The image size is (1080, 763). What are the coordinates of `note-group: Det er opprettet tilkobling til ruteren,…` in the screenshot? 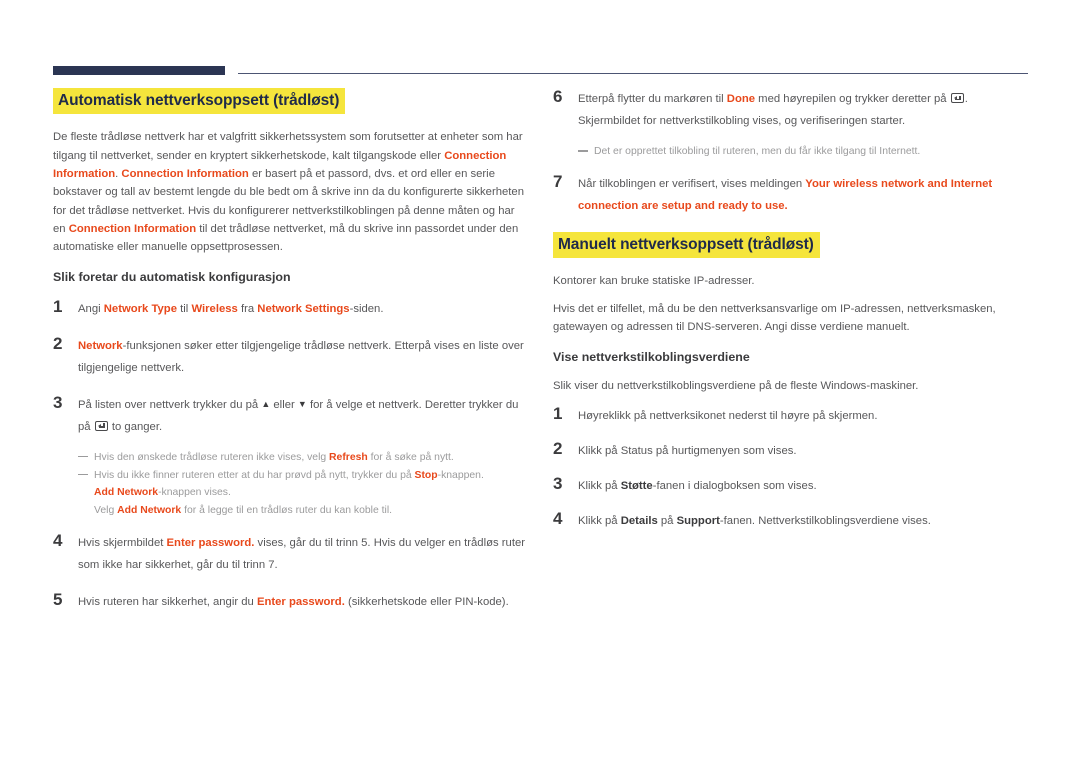 It's located at (789, 152).